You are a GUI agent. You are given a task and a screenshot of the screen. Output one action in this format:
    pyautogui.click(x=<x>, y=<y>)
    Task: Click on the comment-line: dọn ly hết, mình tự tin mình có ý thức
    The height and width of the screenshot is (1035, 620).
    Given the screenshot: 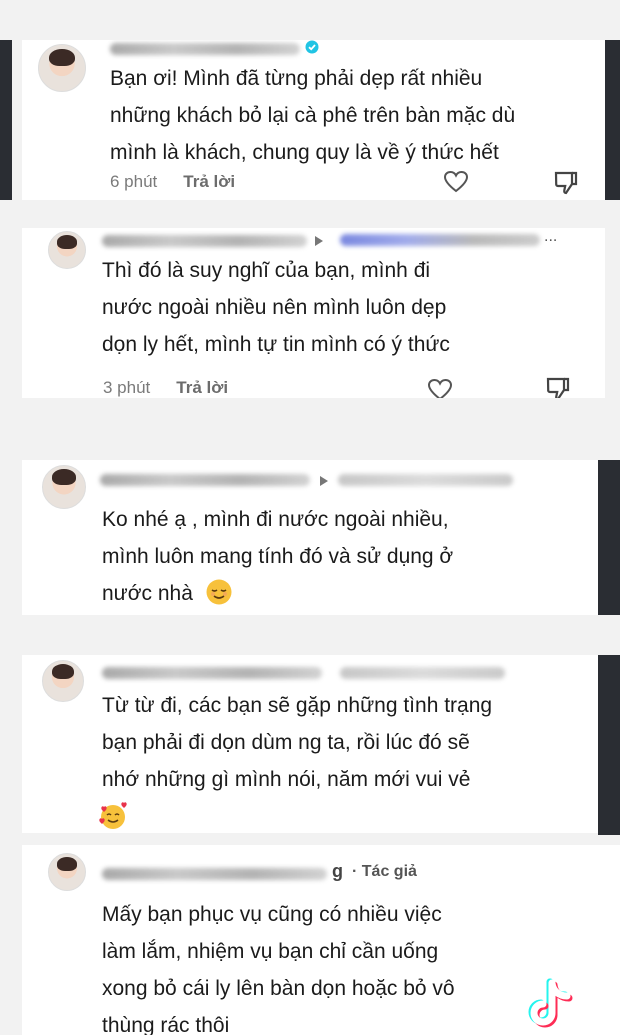 What is the action you would take?
    pyautogui.click(x=276, y=344)
    